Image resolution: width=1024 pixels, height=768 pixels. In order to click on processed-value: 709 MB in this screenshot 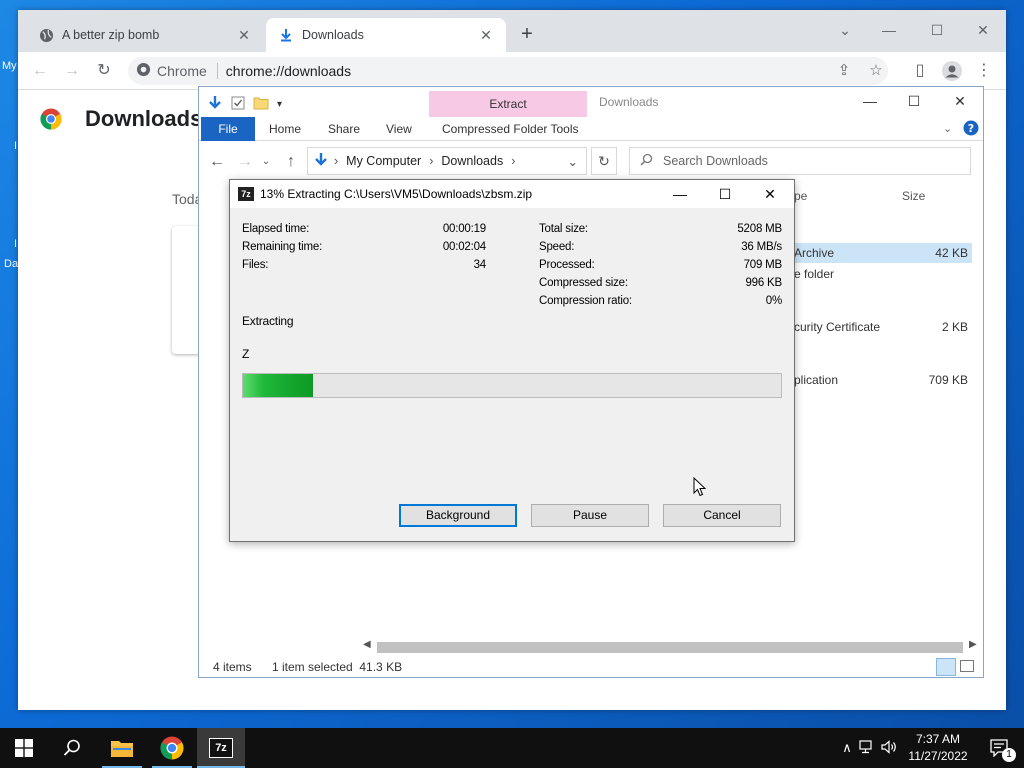, I will do `click(763, 265)`.